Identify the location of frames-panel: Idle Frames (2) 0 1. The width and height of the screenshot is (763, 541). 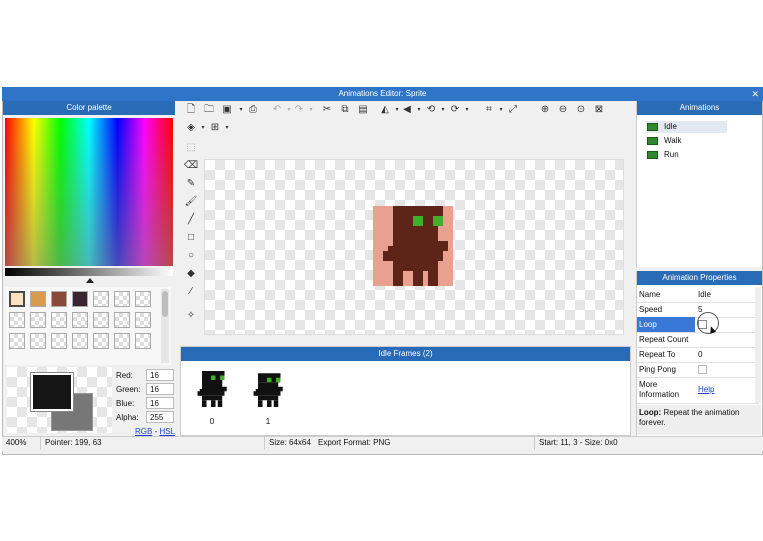
(405, 391).